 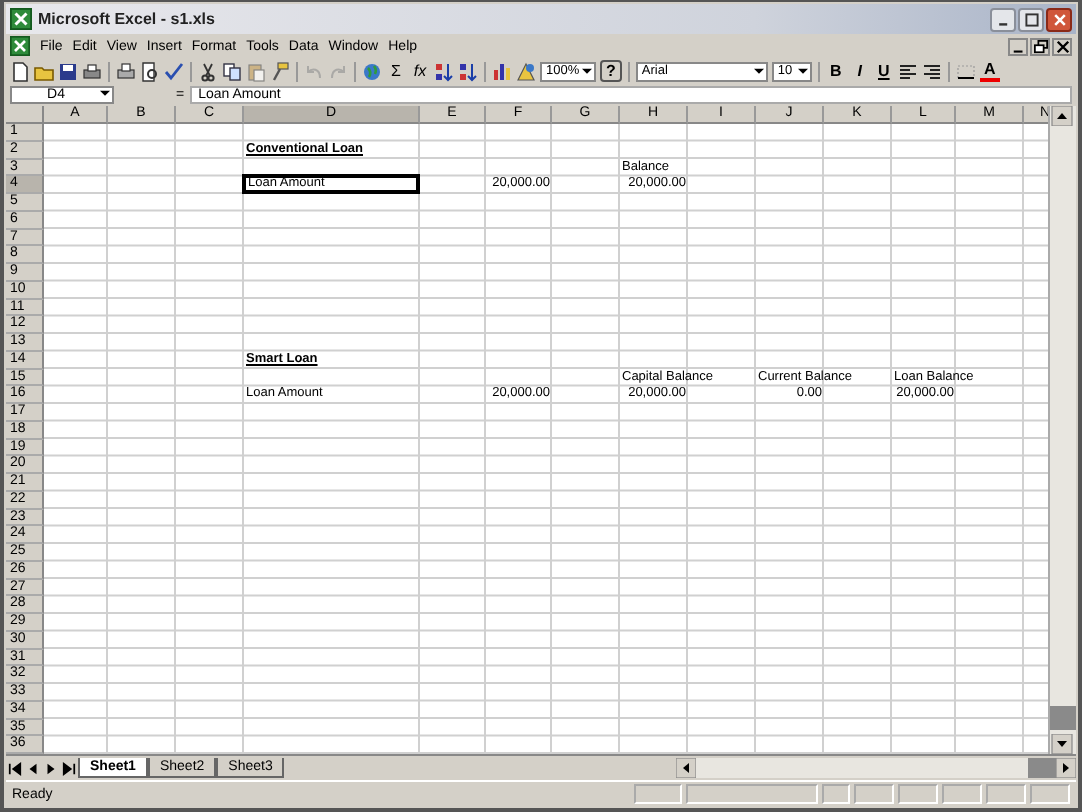 I want to click on restore-button, so click(x=1040, y=46).